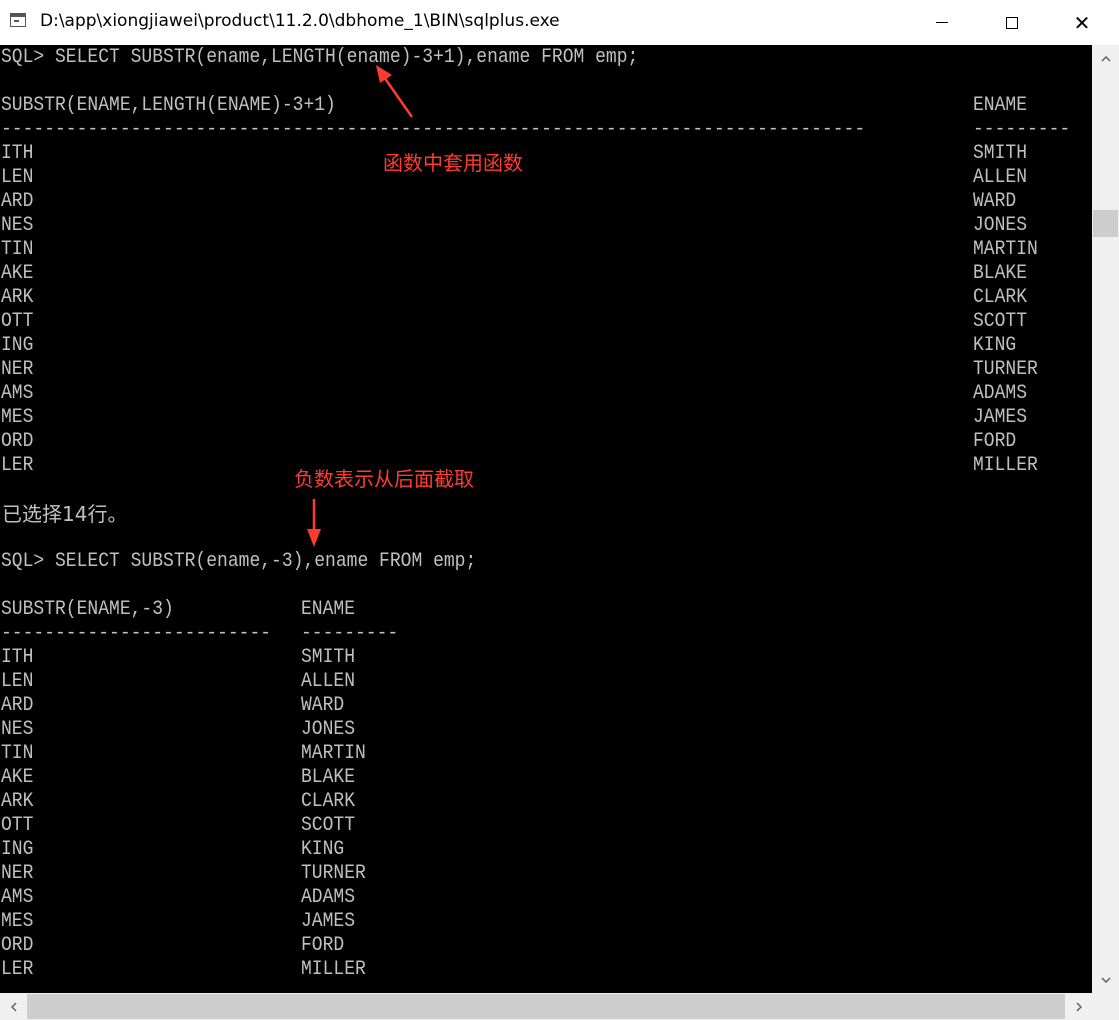 The image size is (1119, 1020). Describe the element at coordinates (1000, 393) in the screenshot. I see `q1-row-ename: ADAMS` at that location.